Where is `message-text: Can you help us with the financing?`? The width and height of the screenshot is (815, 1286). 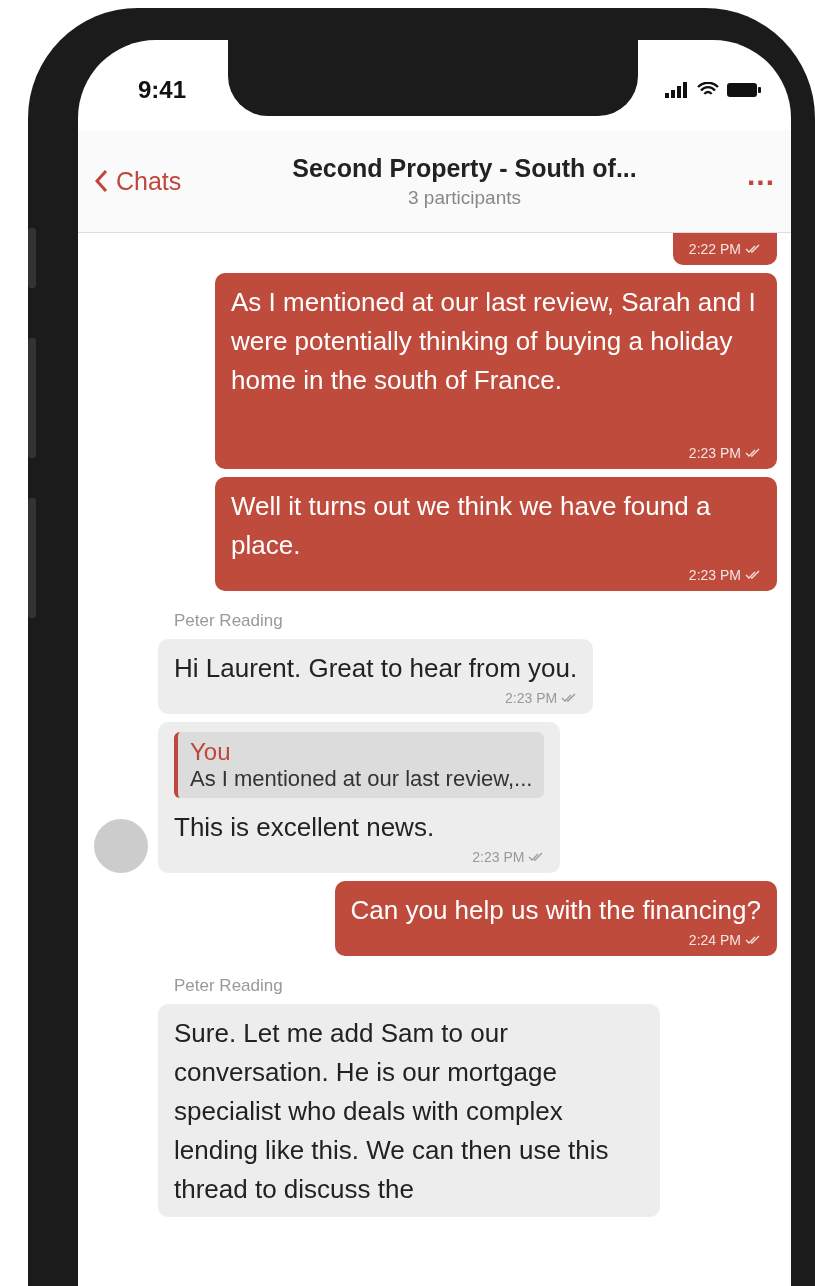 message-text: Can you help us with the financing? is located at coordinates (555, 910).